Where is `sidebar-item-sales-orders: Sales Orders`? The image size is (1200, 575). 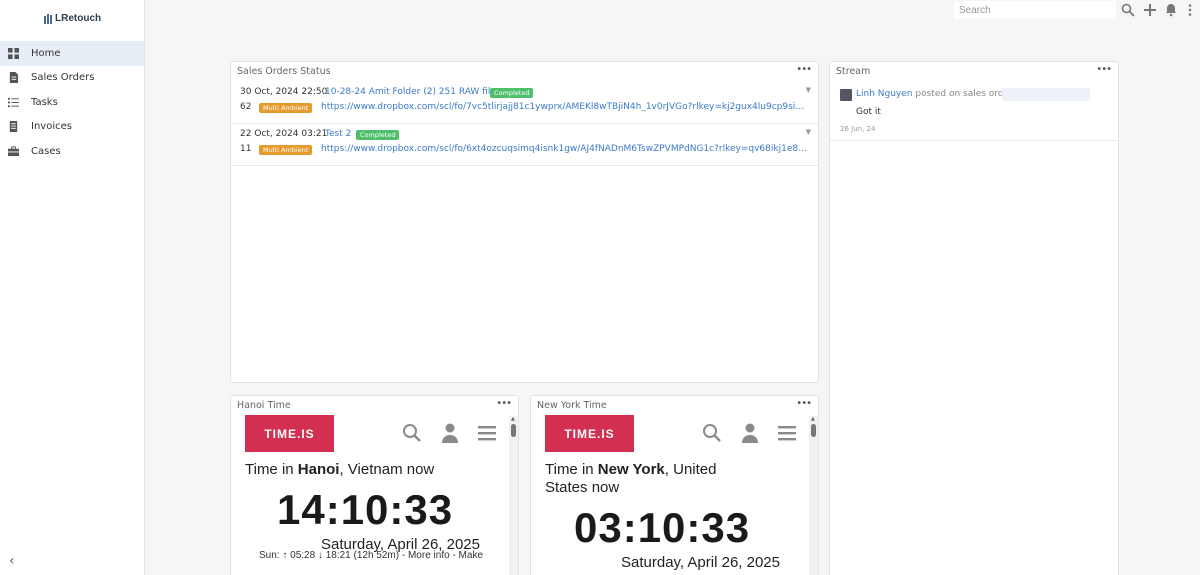 sidebar-item-sales-orders: Sales Orders is located at coordinates (72, 78).